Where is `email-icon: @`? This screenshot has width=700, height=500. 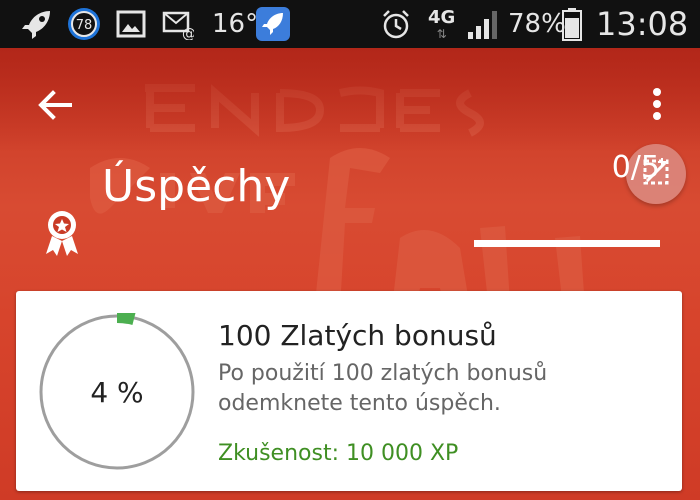 email-icon: @ is located at coordinates (178, 24).